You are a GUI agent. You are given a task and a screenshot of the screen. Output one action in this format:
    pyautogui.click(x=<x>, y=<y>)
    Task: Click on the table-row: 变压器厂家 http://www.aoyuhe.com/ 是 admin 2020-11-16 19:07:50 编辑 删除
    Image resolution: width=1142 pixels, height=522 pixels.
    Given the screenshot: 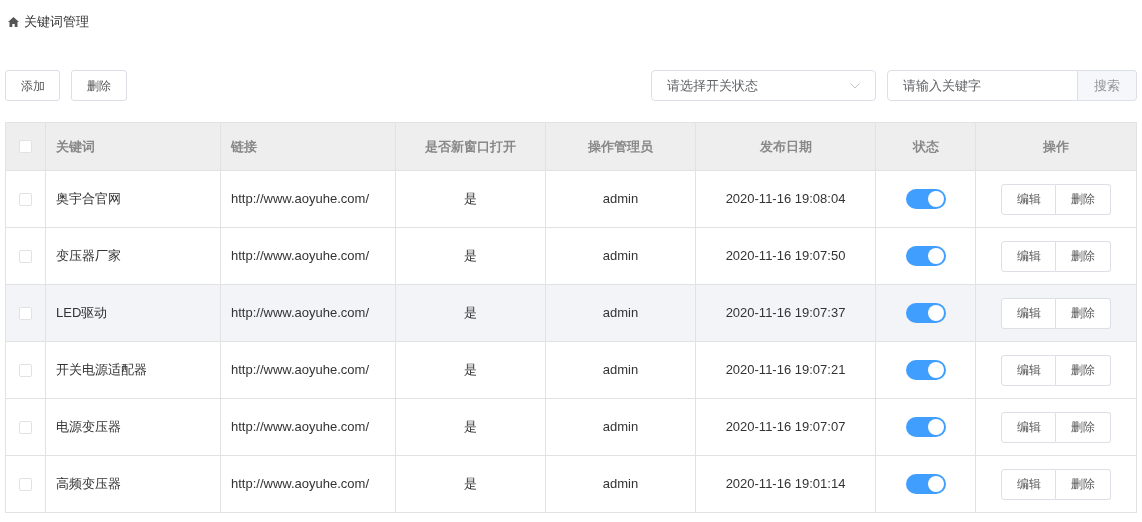 What is the action you would take?
    pyautogui.click(x=571, y=256)
    